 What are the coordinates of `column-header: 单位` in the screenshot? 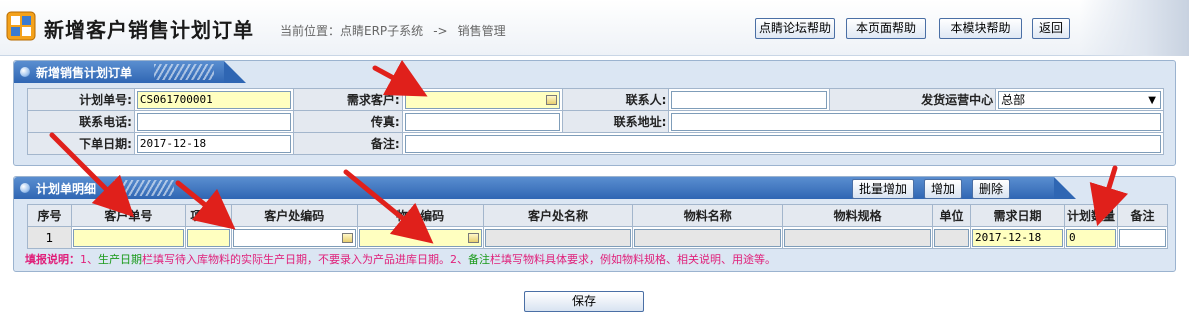 It's located at (952, 215).